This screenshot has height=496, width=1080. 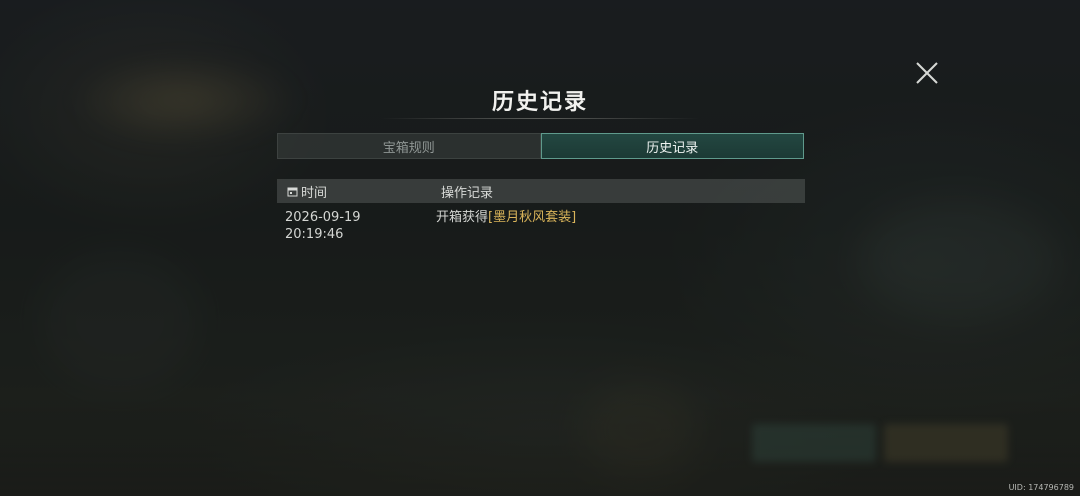 I want to click on row-item-name: [墨月秋风套装], so click(x=532, y=217).